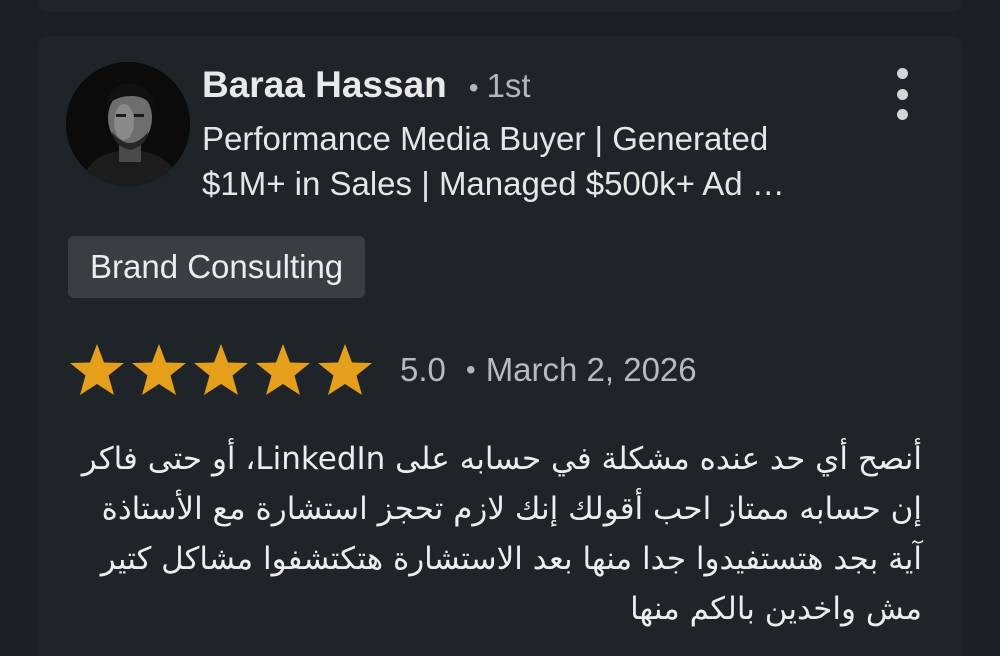 This screenshot has height=656, width=1000. Describe the element at coordinates (217, 267) in the screenshot. I see `service-tag: Brand Consulting` at that location.